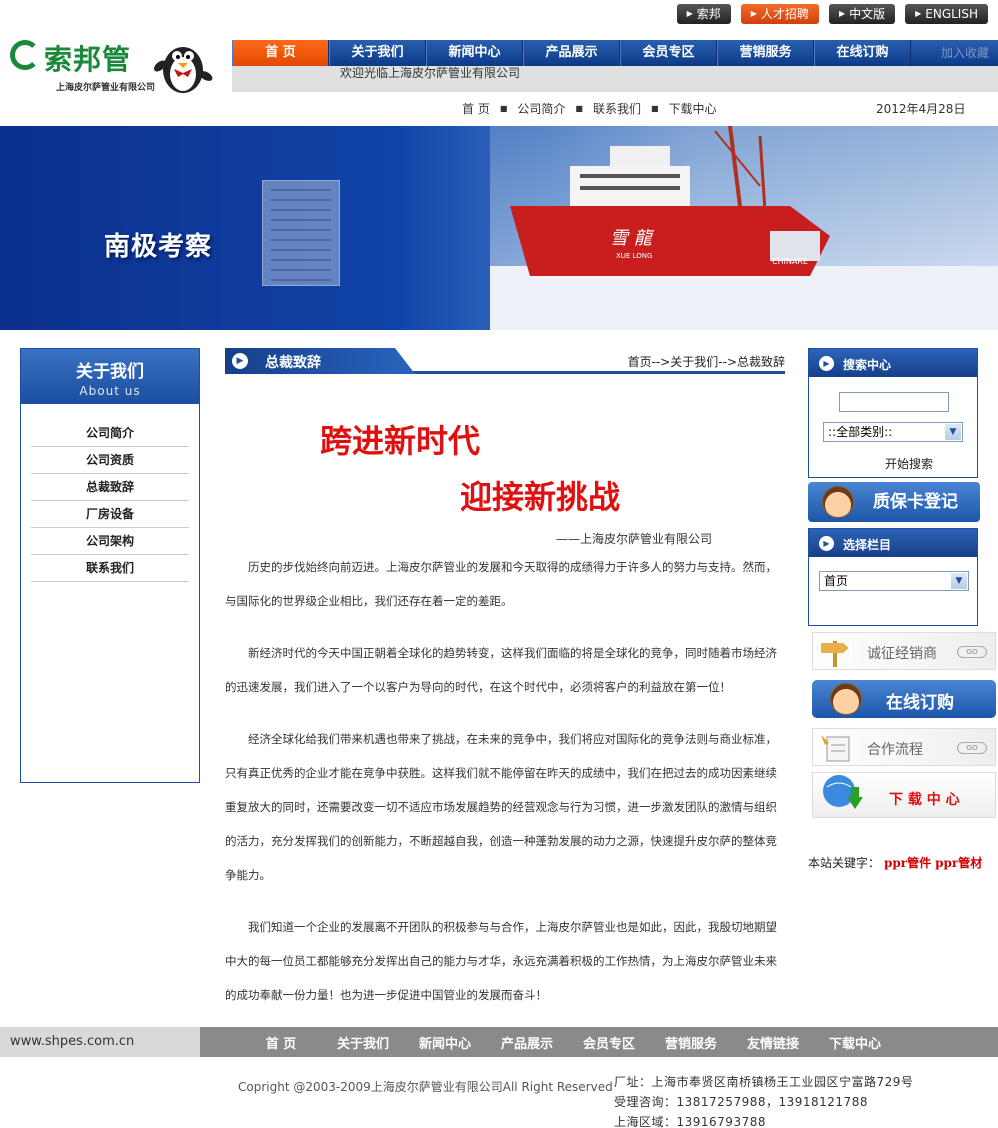 The height and width of the screenshot is (1128, 998). Describe the element at coordinates (843, 792) in the screenshot. I see `download-globe-icon` at that location.